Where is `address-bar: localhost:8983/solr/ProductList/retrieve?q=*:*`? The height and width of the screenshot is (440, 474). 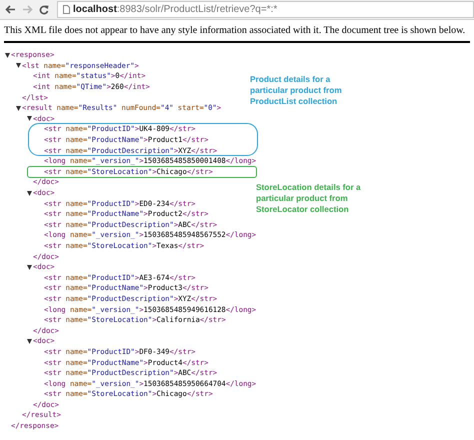
address-bar: localhost:8983/solr/ProductList/retrieve?q=*:* is located at coordinates (265, 9).